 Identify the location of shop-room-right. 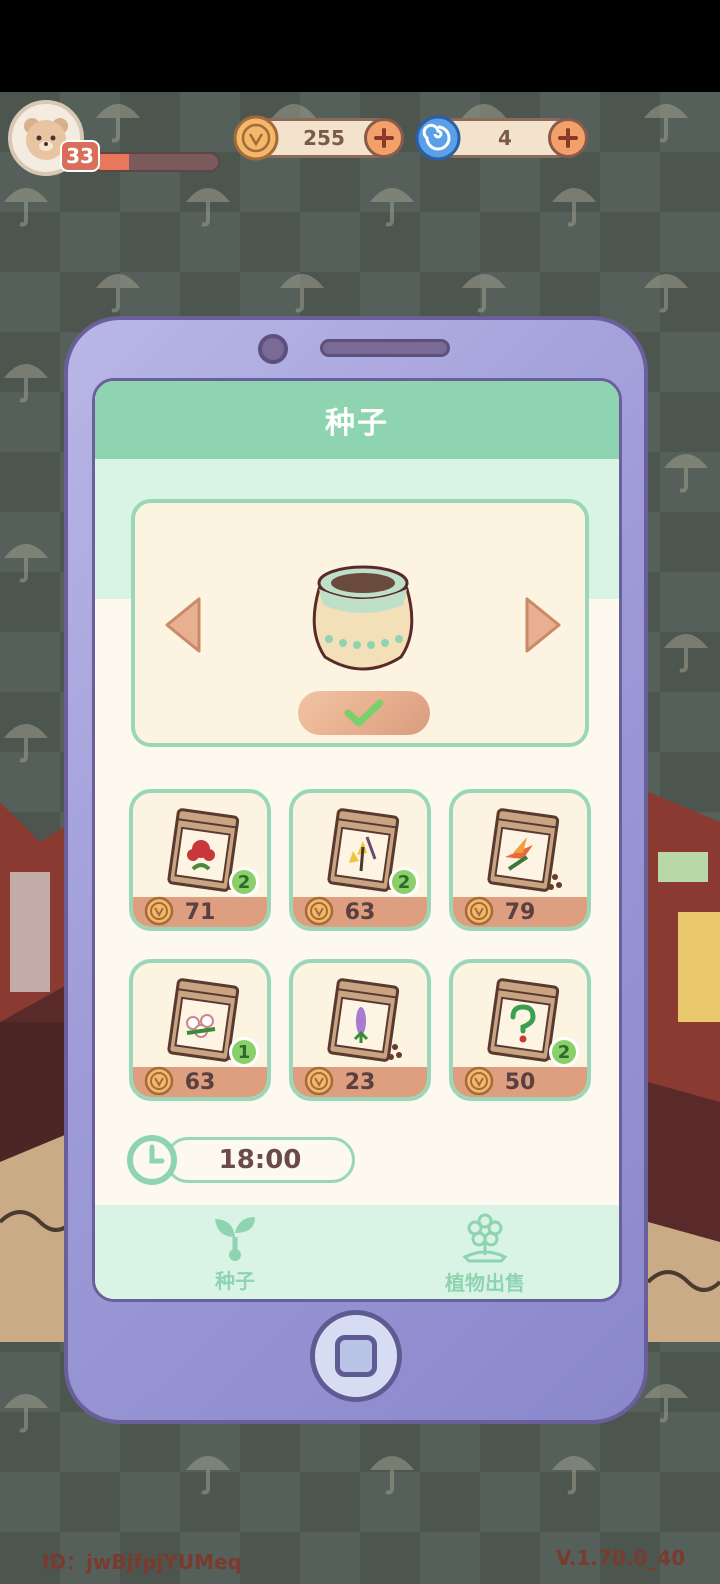
(684, 1067).